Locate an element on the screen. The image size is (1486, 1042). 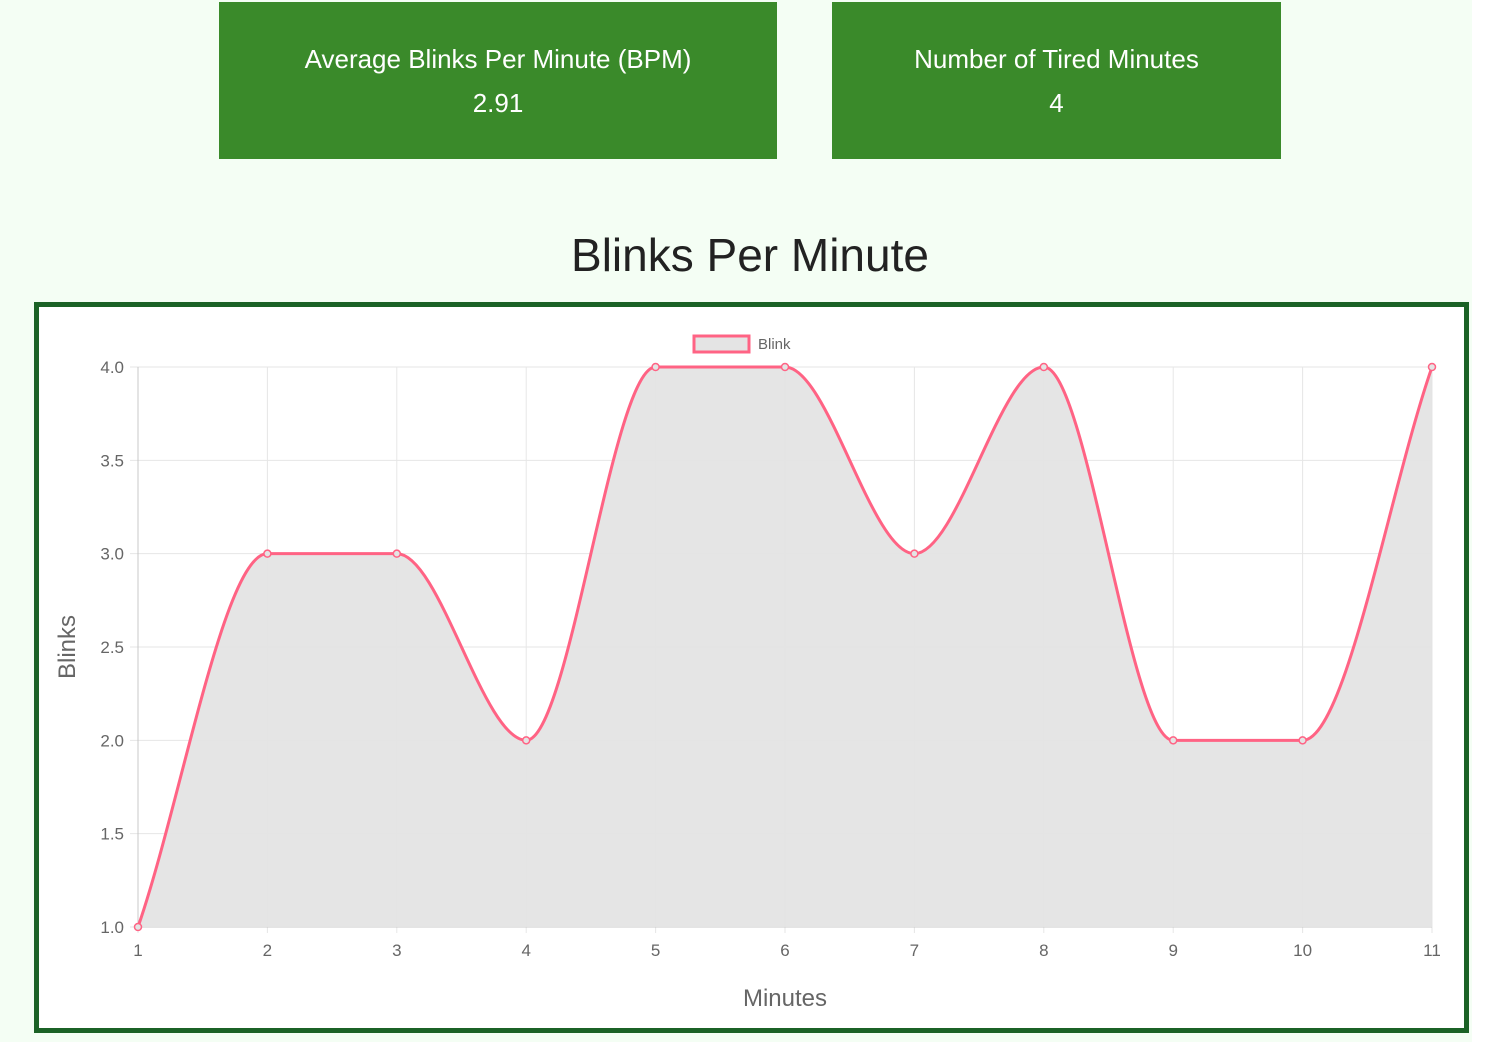
x-tick-label: 10 is located at coordinates (1302, 950).